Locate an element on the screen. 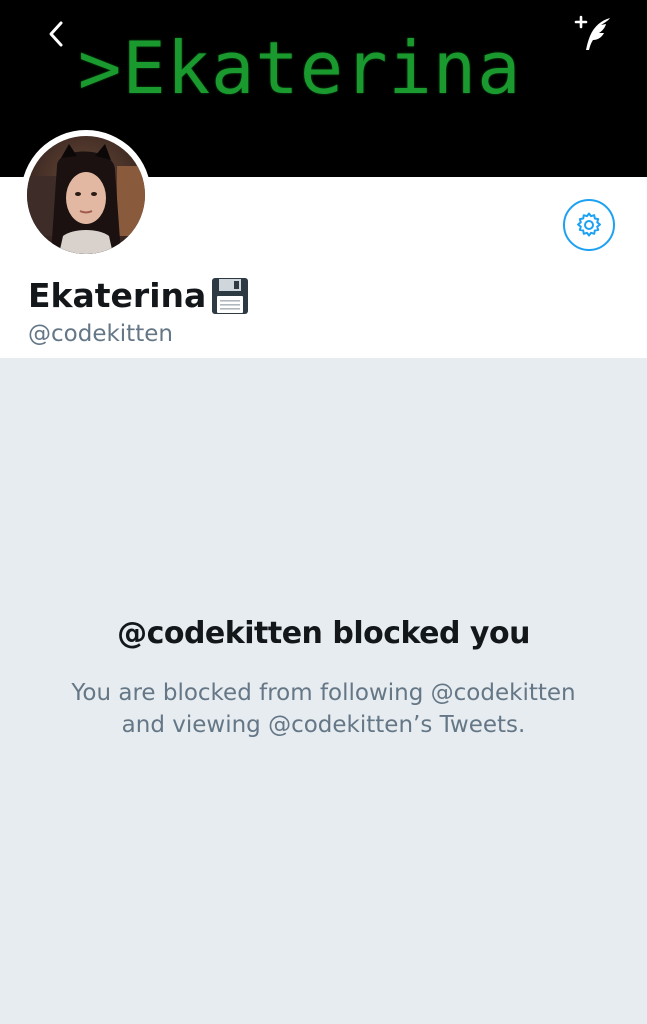 This screenshot has height=1024, width=647. floppy-disk-icon is located at coordinates (230, 296).